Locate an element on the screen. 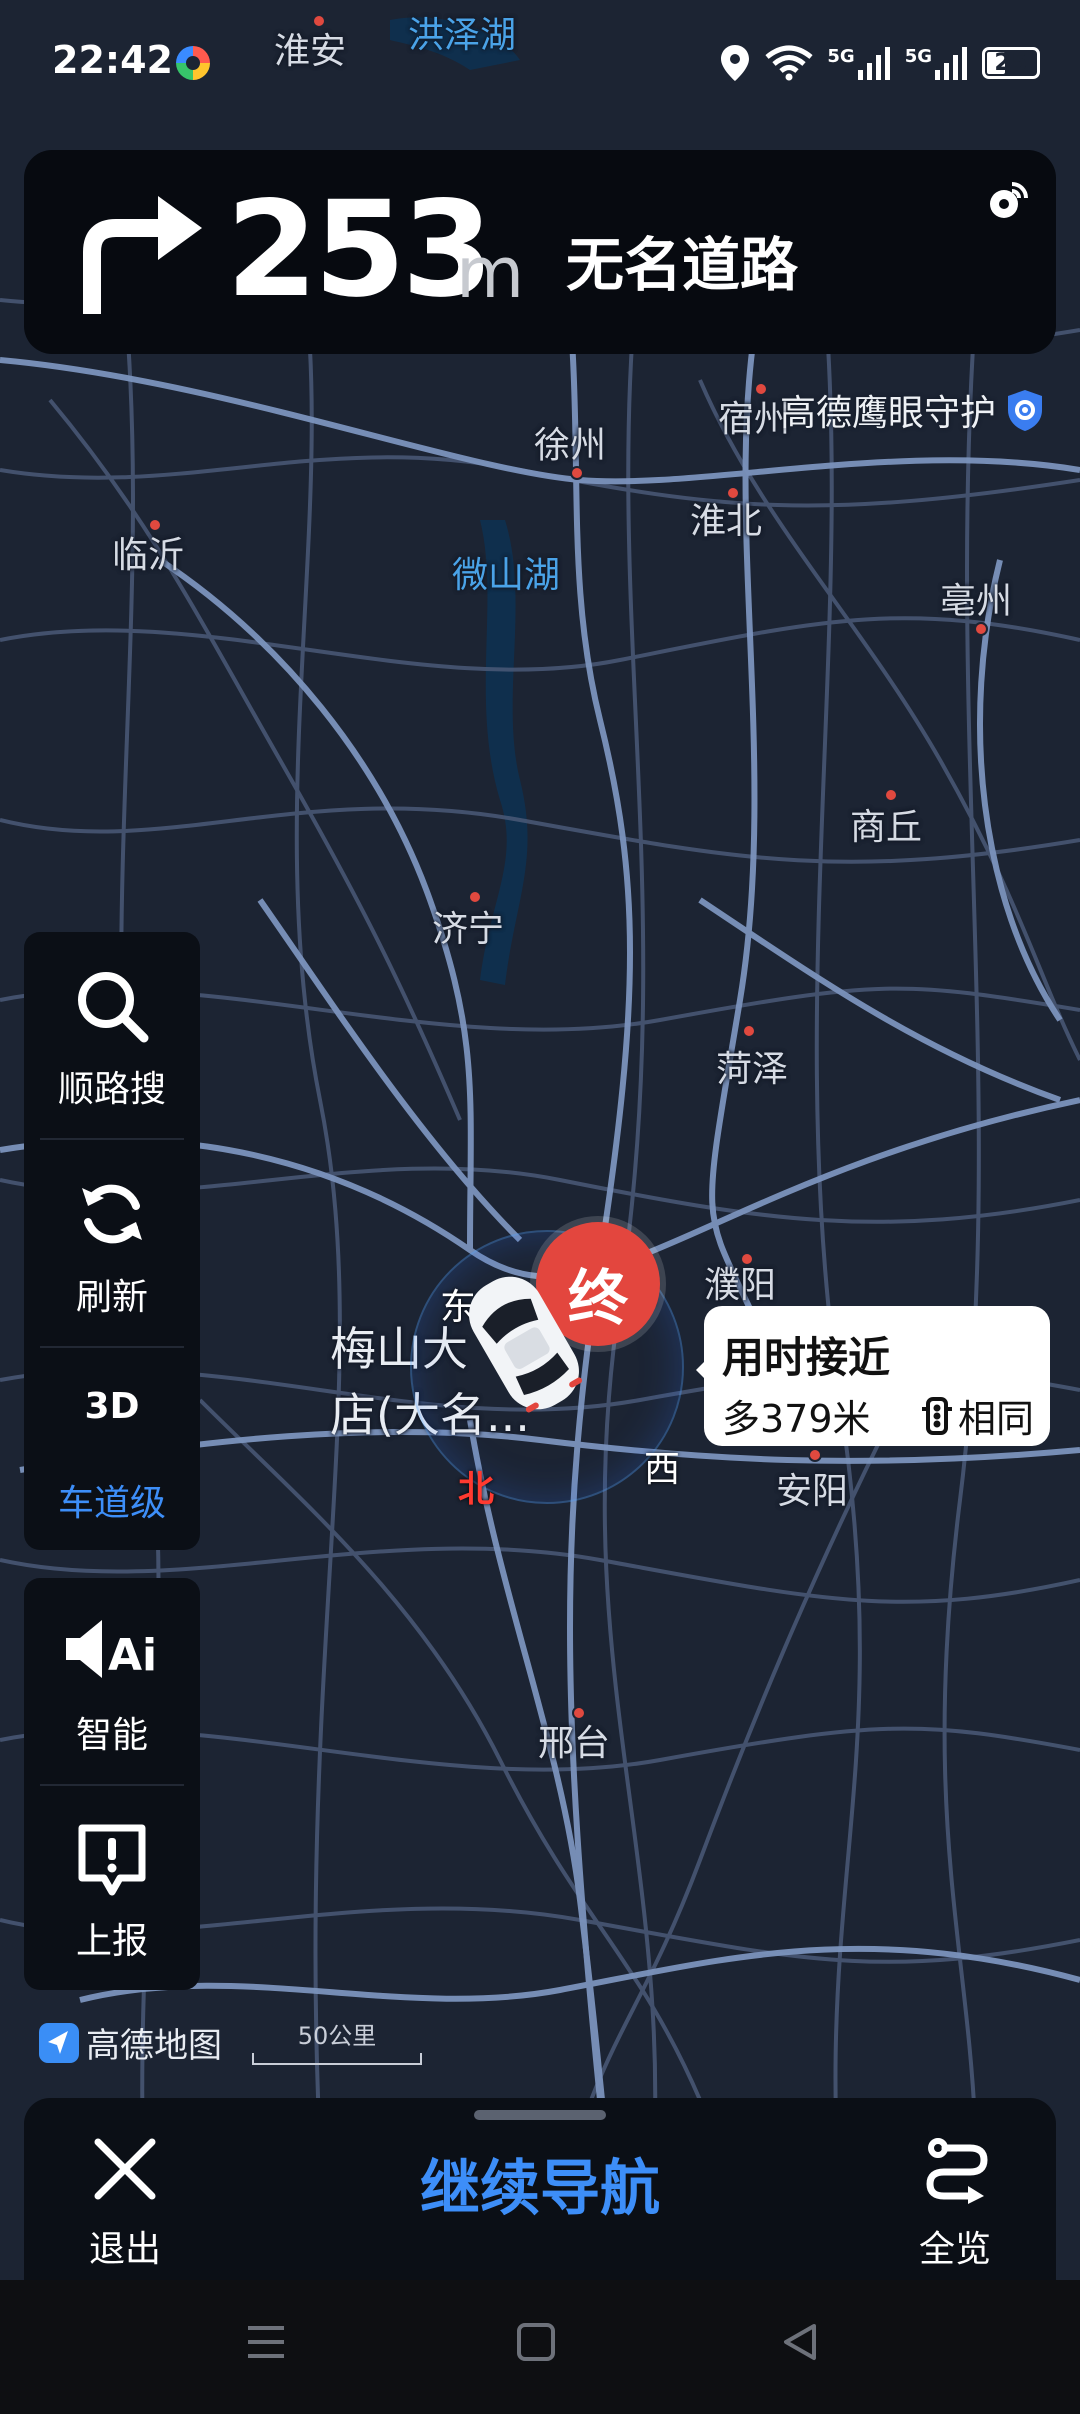 The width and height of the screenshot is (1080, 2414). route-overview-icon is located at coordinates (957, 2171).